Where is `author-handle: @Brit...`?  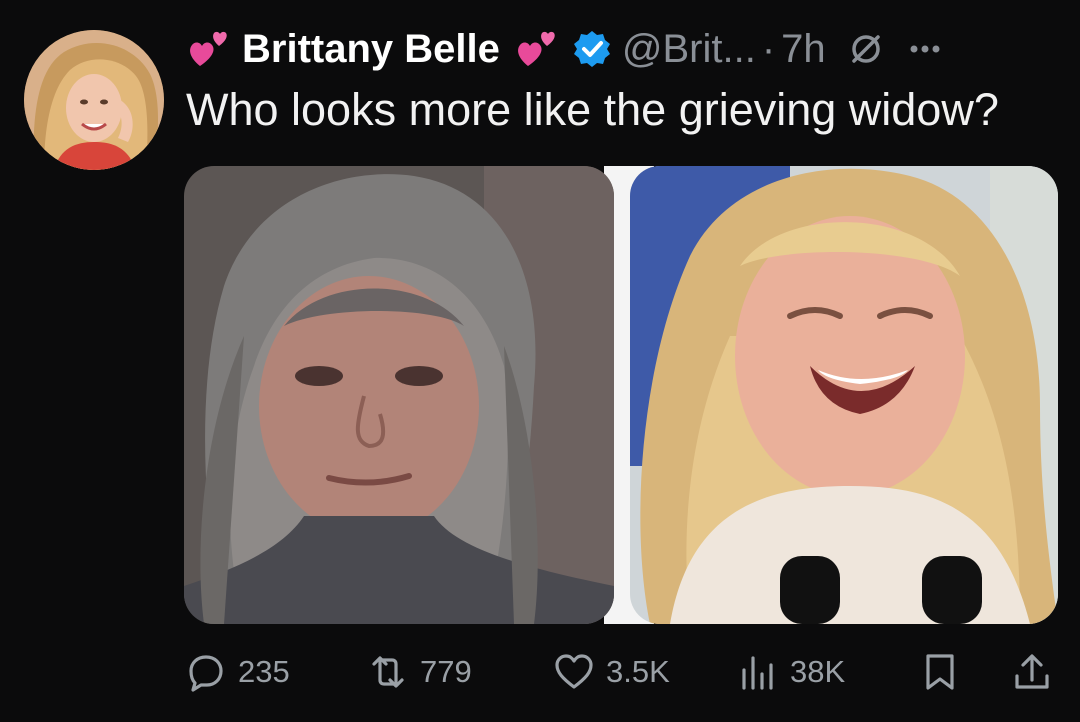
author-handle: @Brit... is located at coordinates (689, 49).